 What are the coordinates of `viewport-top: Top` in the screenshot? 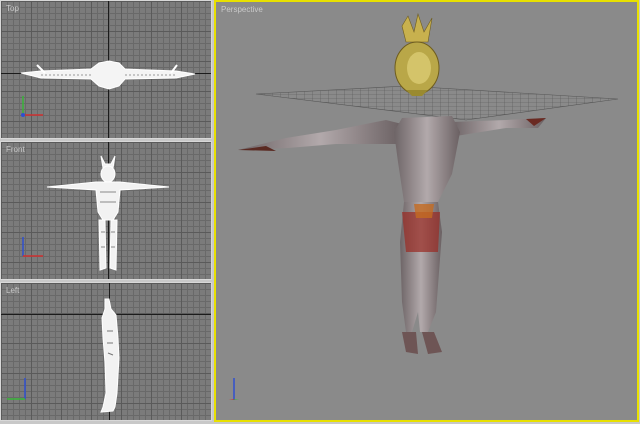 It's located at (106, 69).